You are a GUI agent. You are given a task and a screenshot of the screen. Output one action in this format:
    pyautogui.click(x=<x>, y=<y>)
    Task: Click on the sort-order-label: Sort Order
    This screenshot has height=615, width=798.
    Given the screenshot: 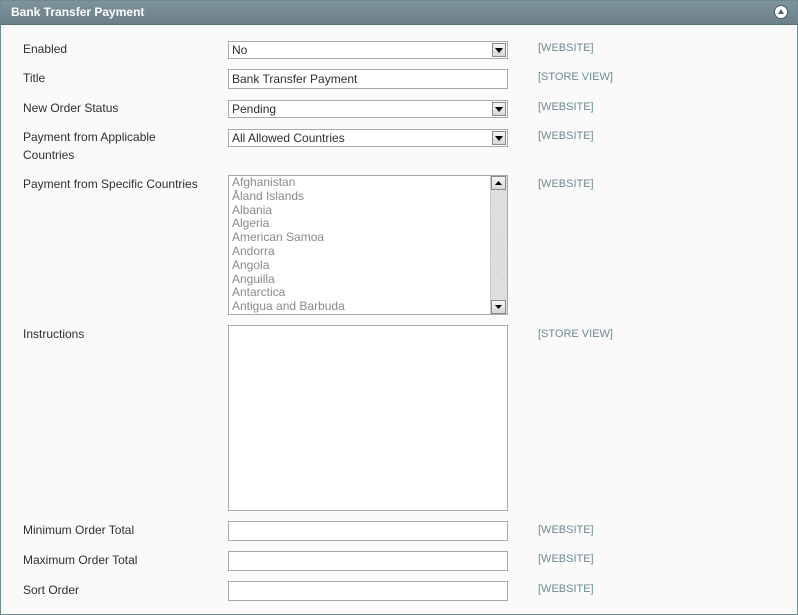 What is the action you would take?
    pyautogui.click(x=51, y=590)
    